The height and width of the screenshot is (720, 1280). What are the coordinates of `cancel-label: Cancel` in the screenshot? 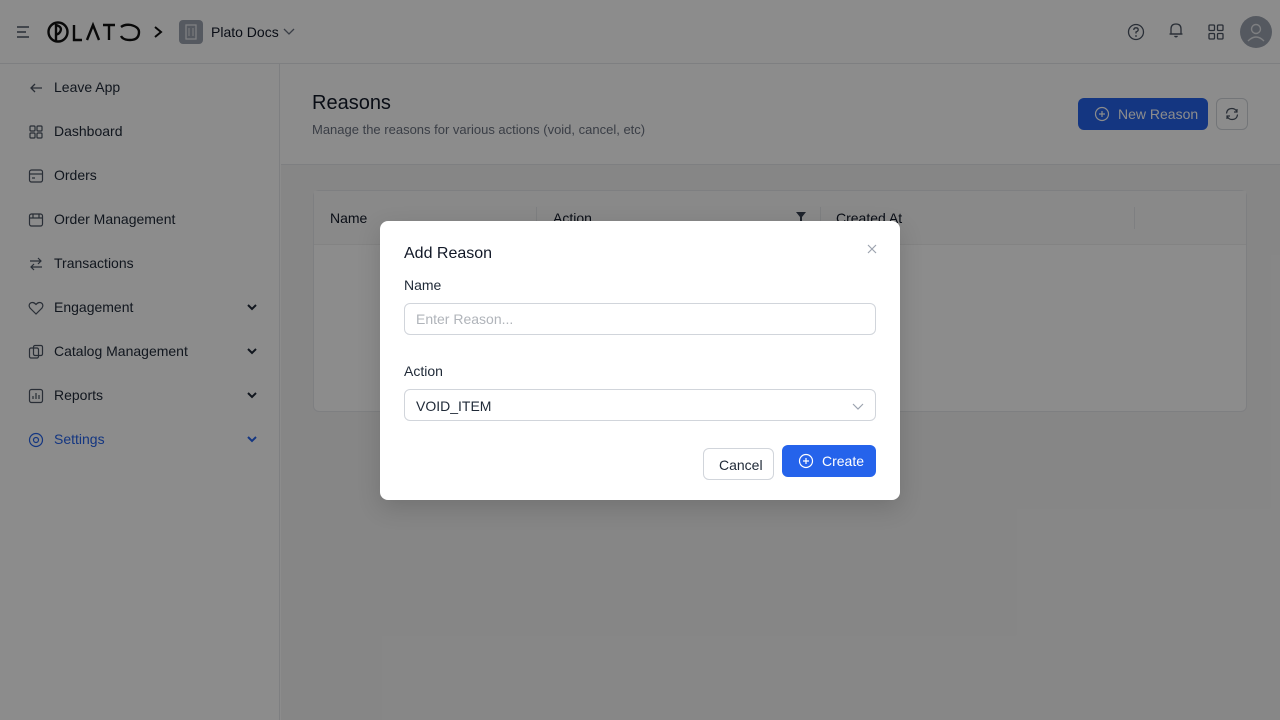 It's located at (741, 465).